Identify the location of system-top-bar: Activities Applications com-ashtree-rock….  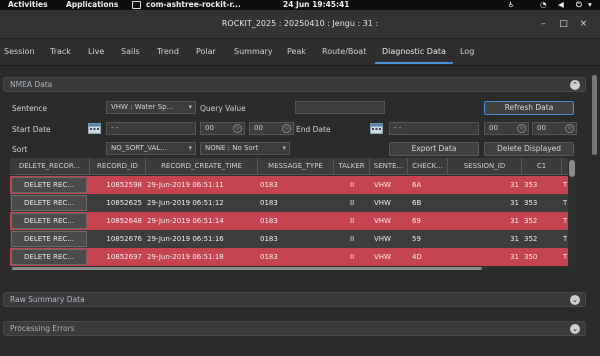
(300, 5).